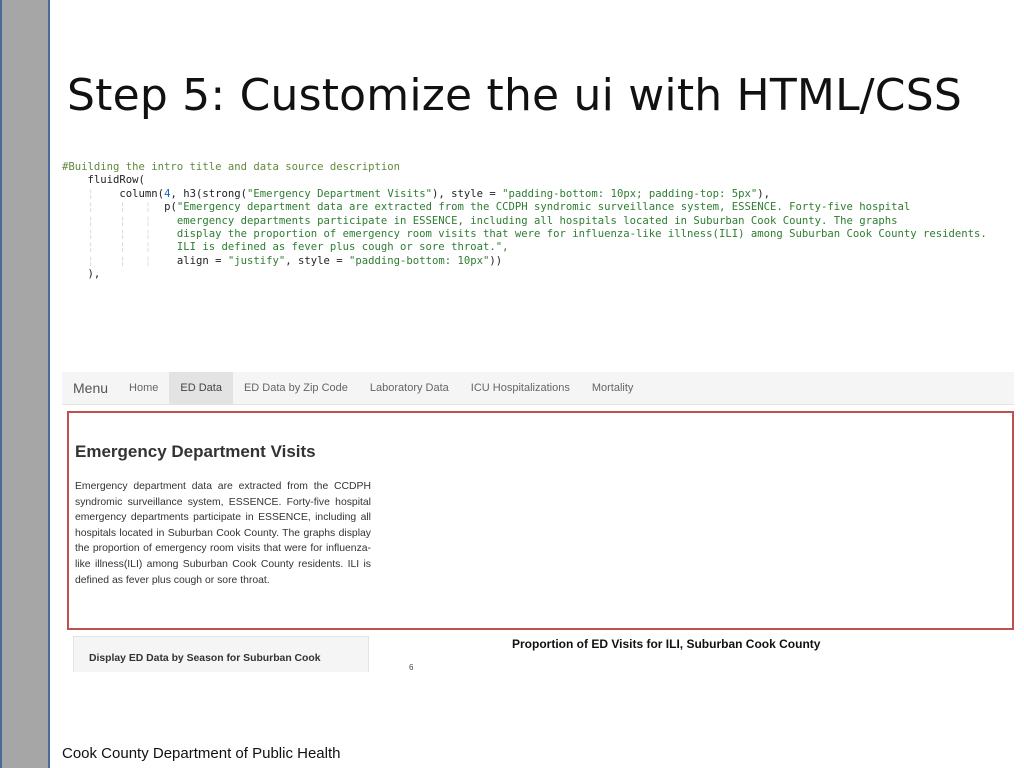  What do you see at coordinates (409, 388) in the screenshot?
I see `tab-laboratory-data: Laboratory Data` at bounding box center [409, 388].